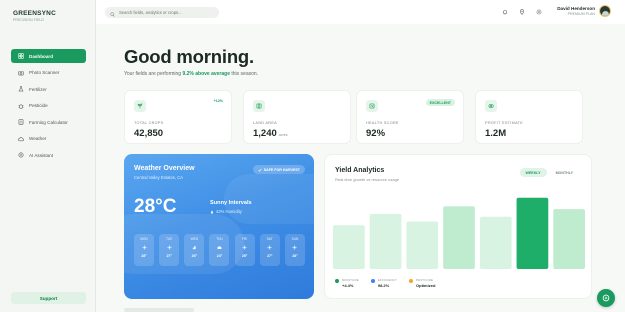 This screenshot has width=625, height=312. Describe the element at coordinates (194, 247) in the screenshot. I see `cloud-sun-icon` at that location.